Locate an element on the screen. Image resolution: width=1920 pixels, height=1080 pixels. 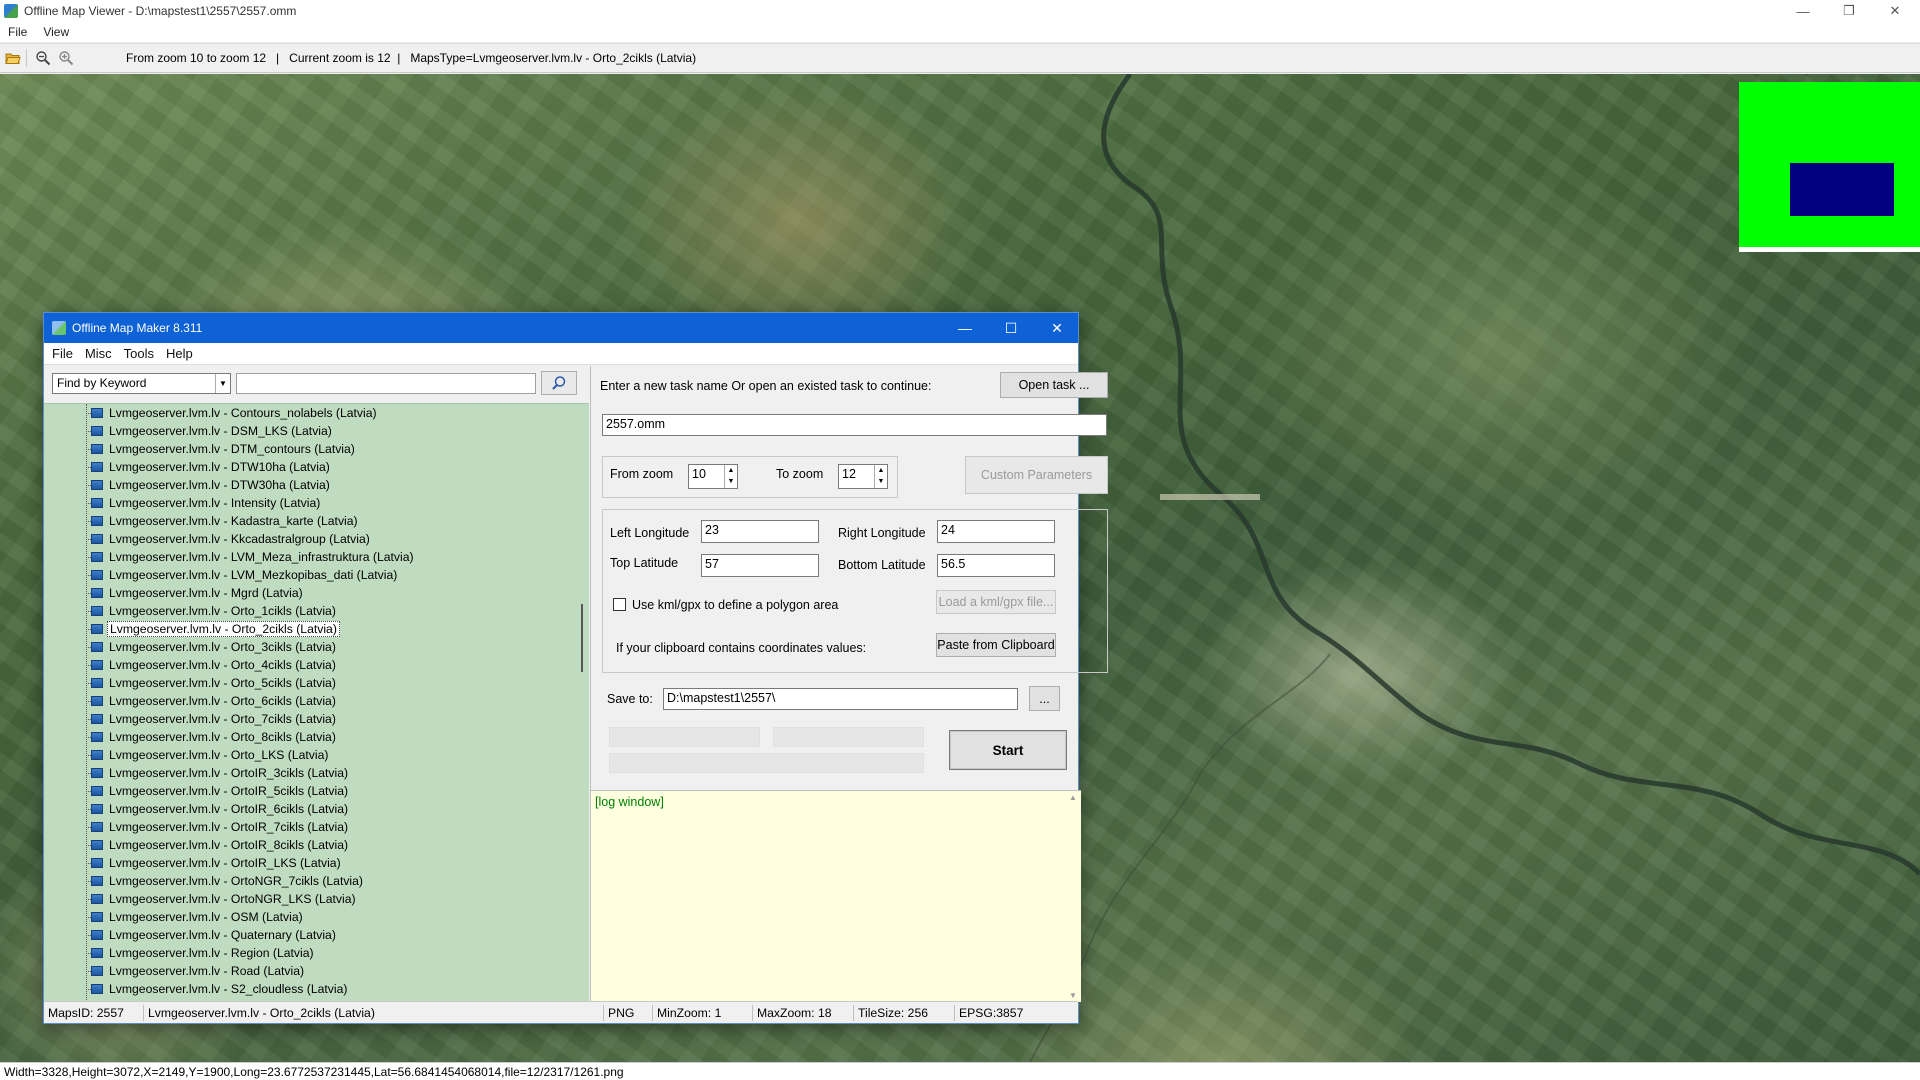
scroll-up-icon: ▲ is located at coordinates (1073, 797).